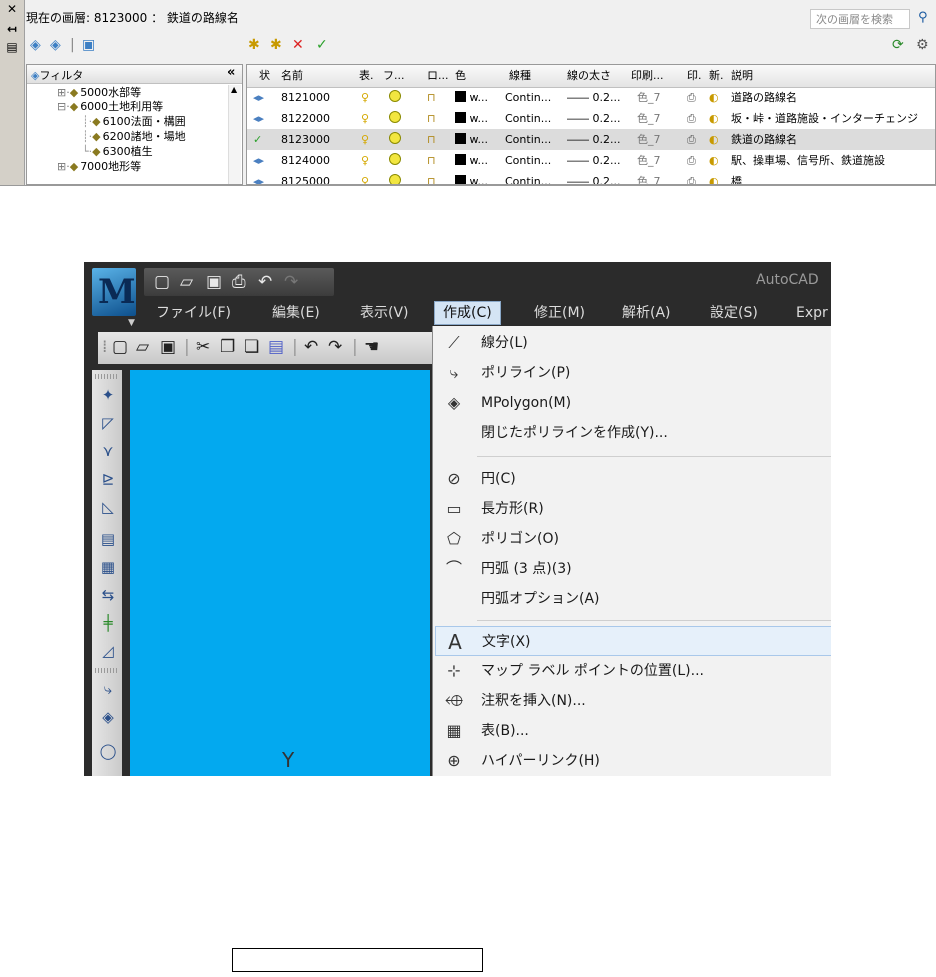  Describe the element at coordinates (99, 166) in the screenshot. I see `tree-item: ⊞·◆ 7000地形等` at that location.